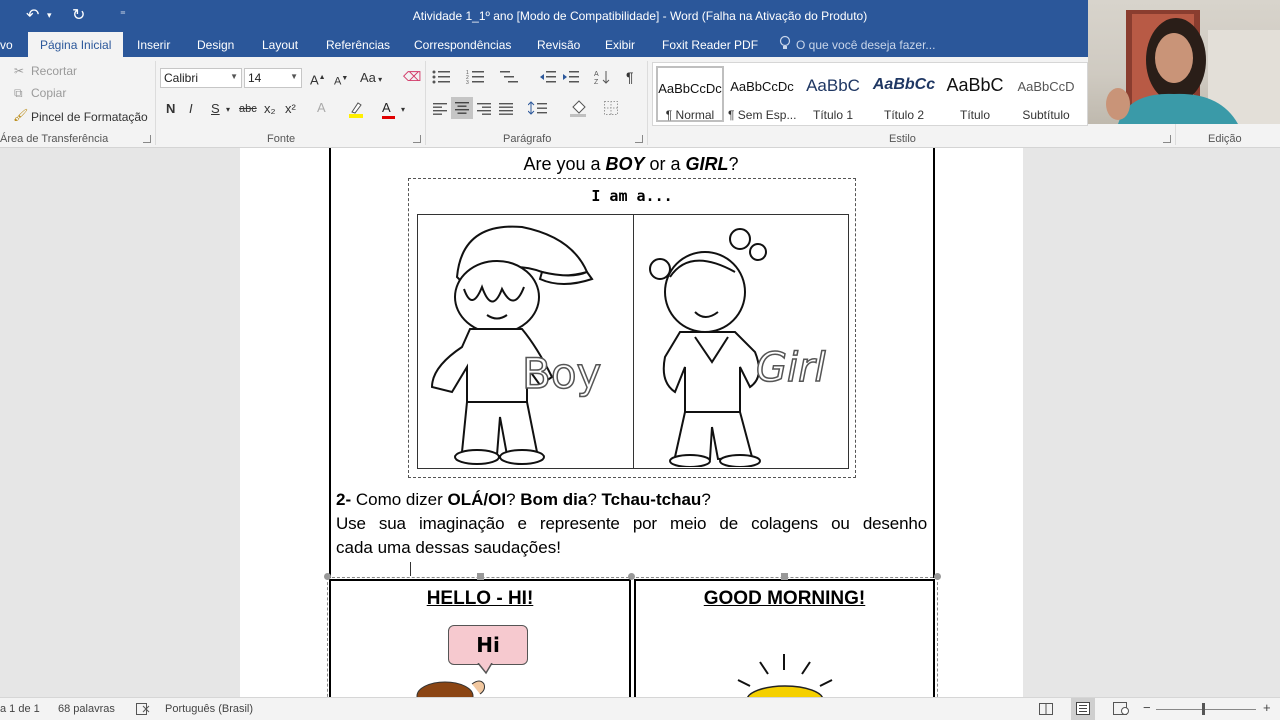  I want to click on clipboard-launcher, so click(147, 139).